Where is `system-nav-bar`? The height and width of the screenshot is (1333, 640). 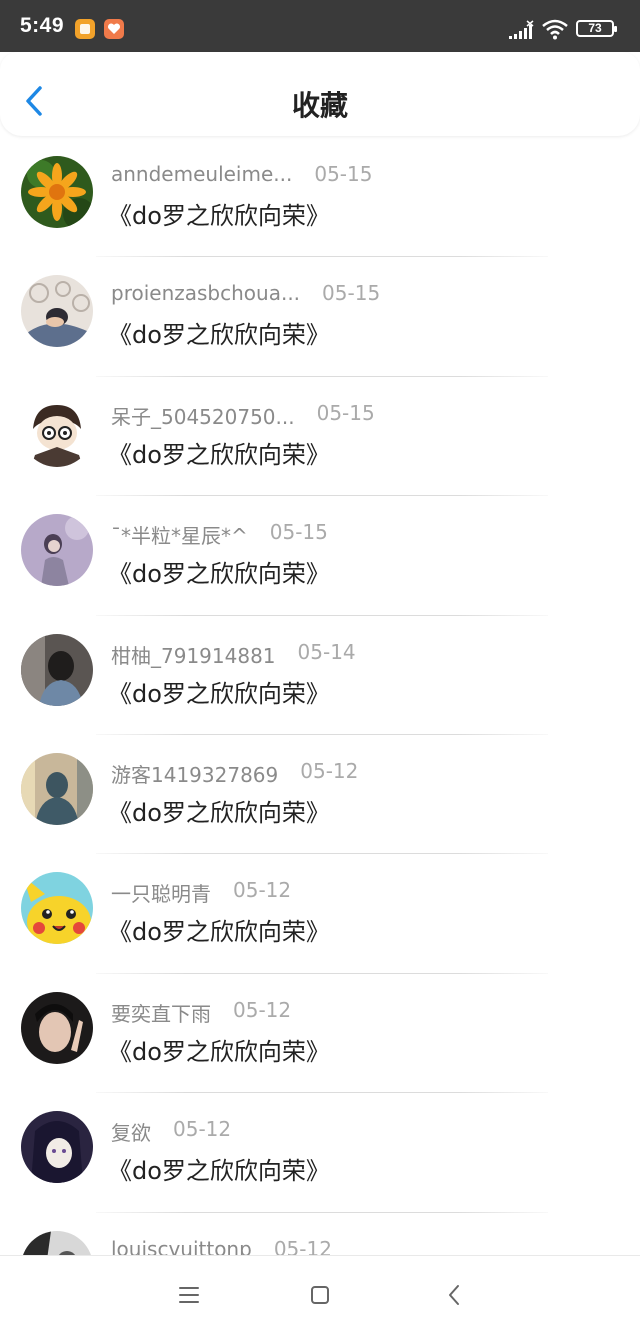
system-nav-bar is located at coordinates (320, 1294).